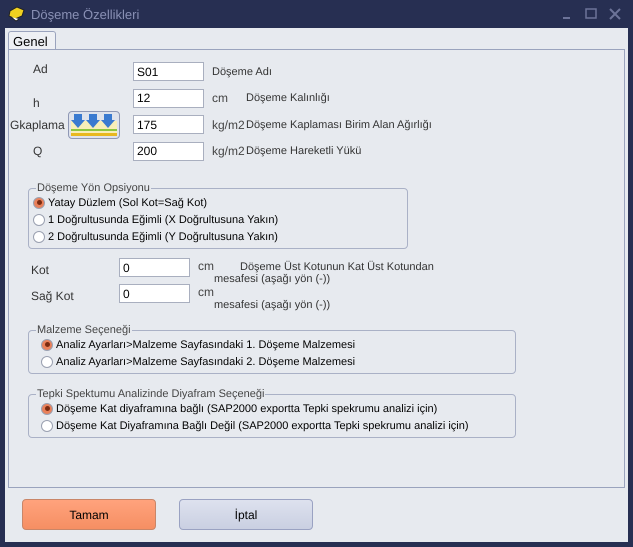 This screenshot has height=547, width=633. I want to click on group-title: Malzeme Seçeneği, so click(84, 330).